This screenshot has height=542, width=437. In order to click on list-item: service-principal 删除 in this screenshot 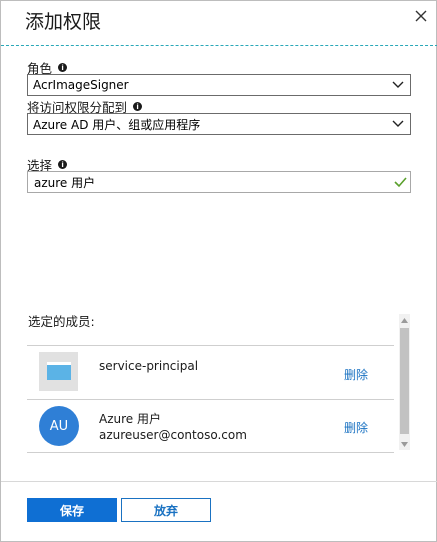, I will do `click(210, 372)`.